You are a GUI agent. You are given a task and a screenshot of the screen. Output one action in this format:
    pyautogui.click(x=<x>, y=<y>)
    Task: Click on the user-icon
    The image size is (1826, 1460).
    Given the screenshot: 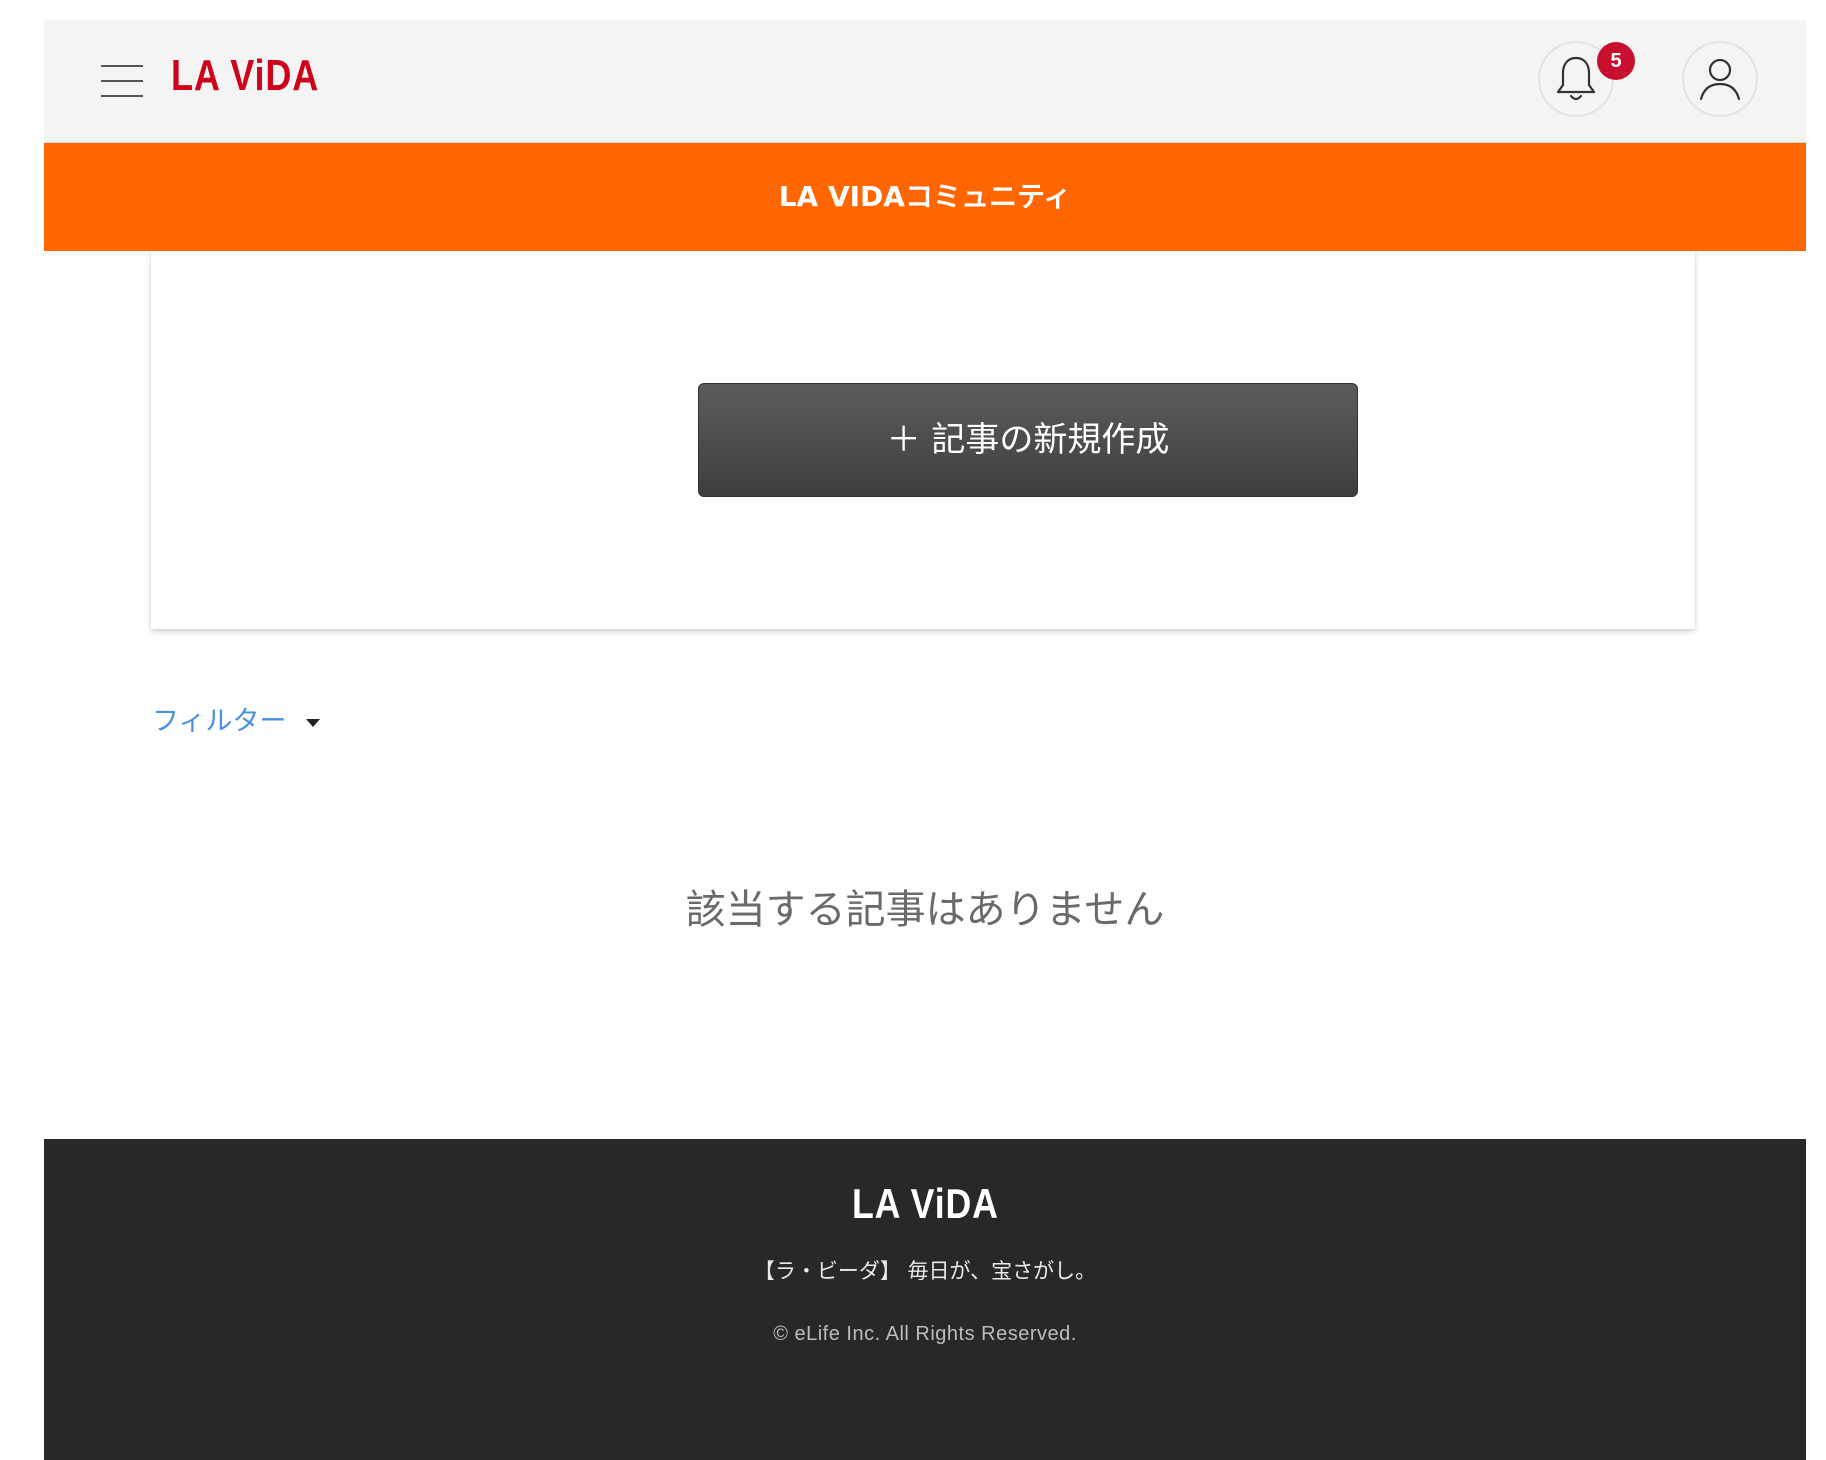 What is the action you would take?
    pyautogui.click(x=1720, y=79)
    